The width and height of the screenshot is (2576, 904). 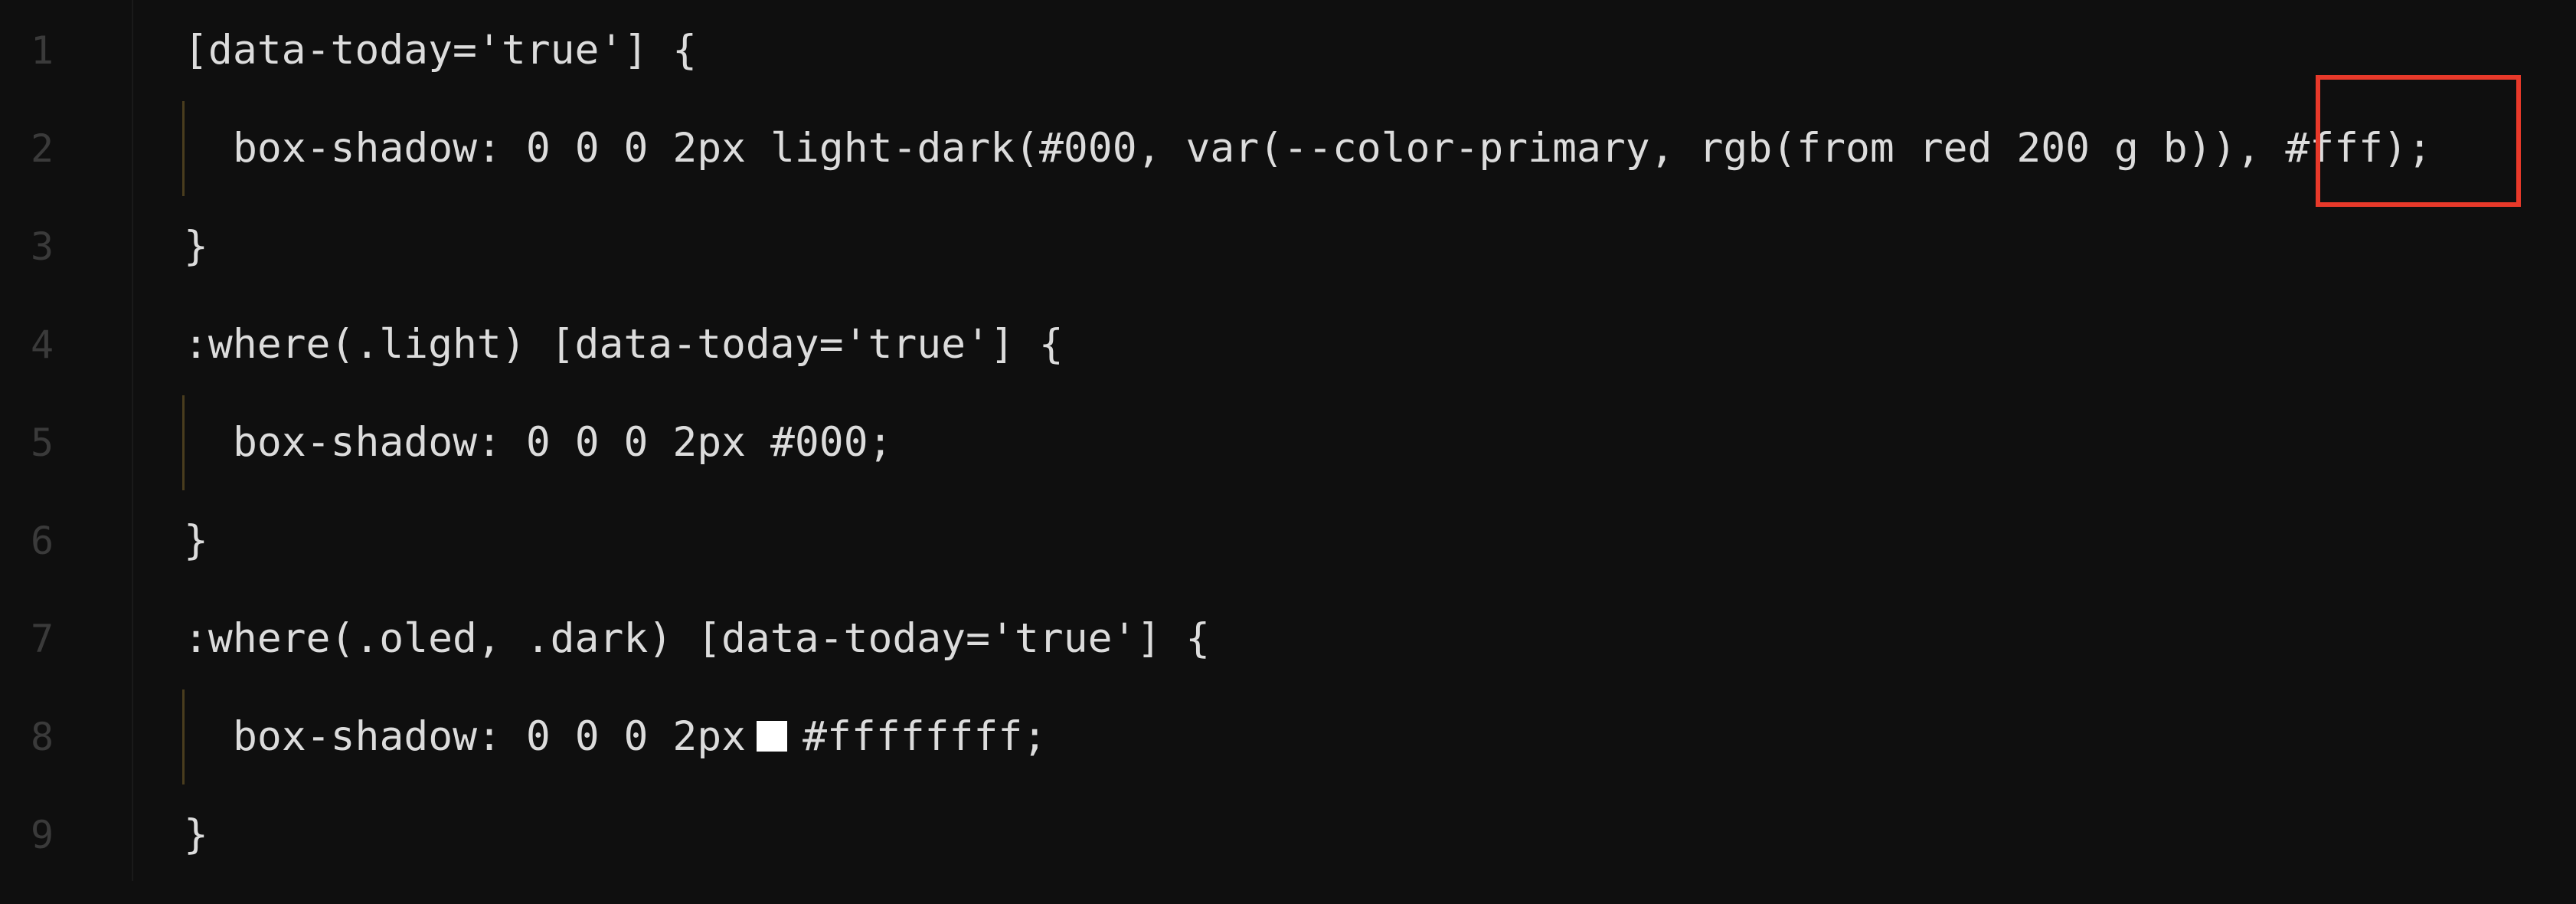 I want to click on code-line-8: box-shadow: 0 0 0 2px #ffffffff;, so click(x=640, y=737).